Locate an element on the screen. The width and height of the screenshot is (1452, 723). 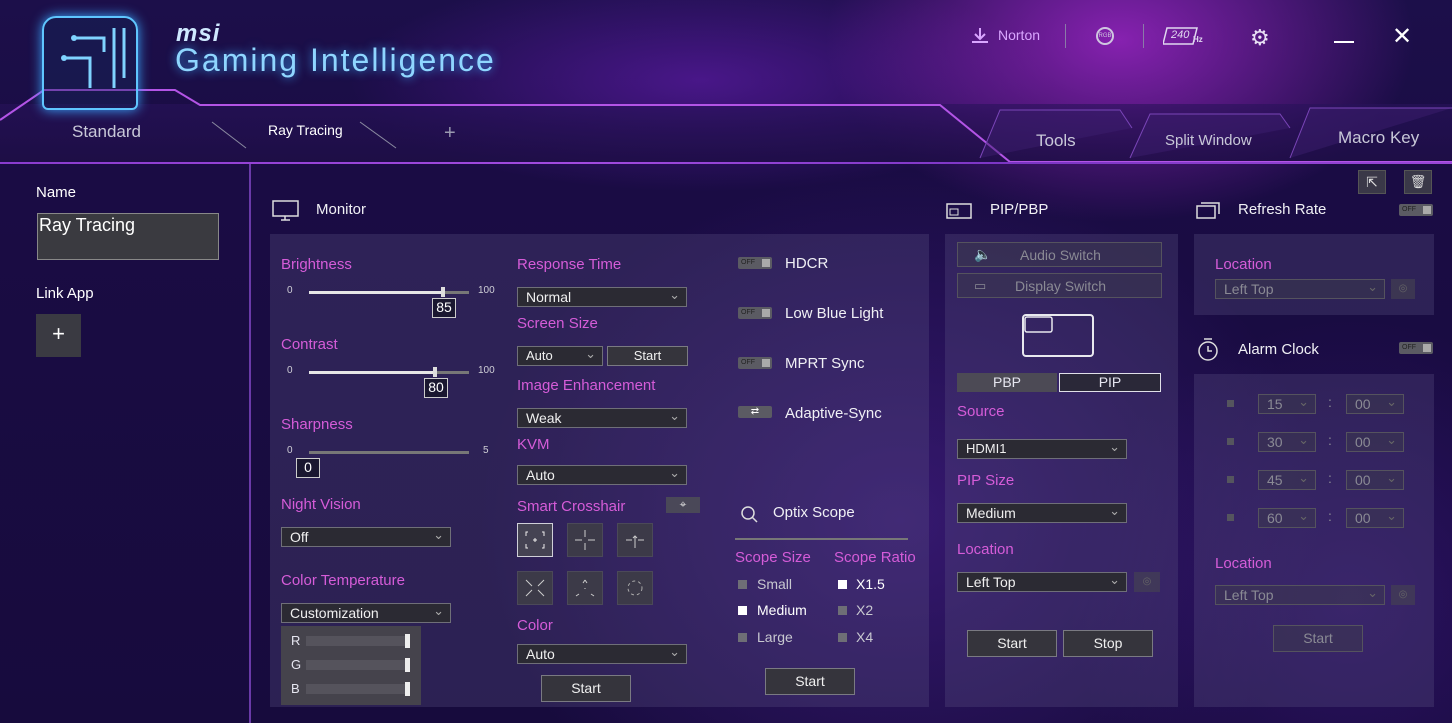
alarm-row-3-checkbox is located at coordinates (1230, 479).